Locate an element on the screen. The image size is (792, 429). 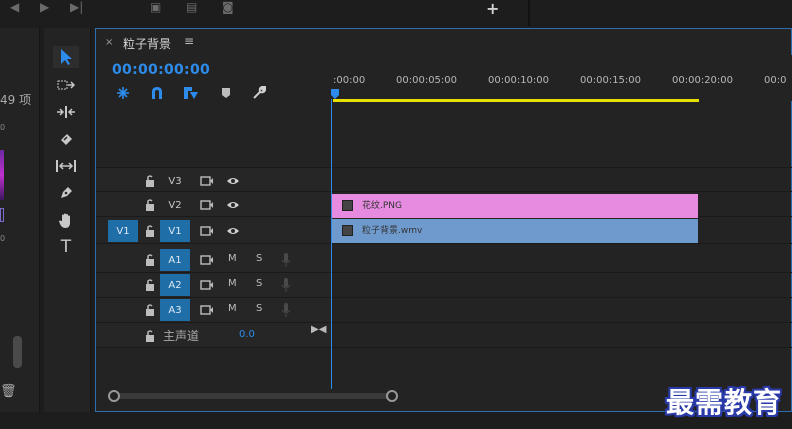
track-target-a1: A1 is located at coordinates (175, 260).